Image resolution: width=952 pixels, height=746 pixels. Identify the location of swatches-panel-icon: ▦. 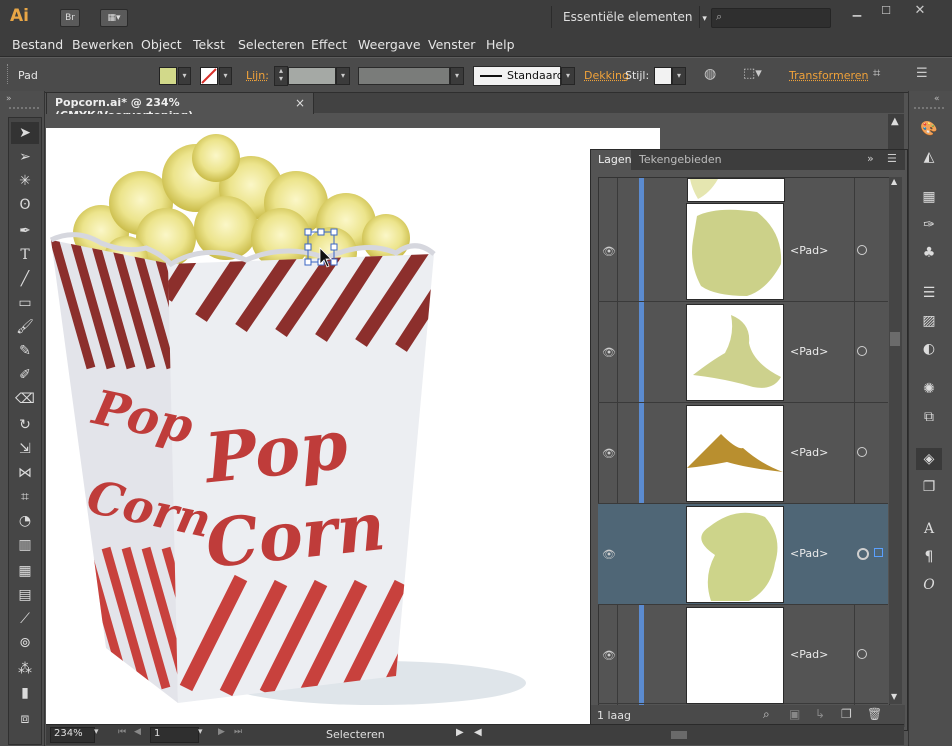
(929, 197).